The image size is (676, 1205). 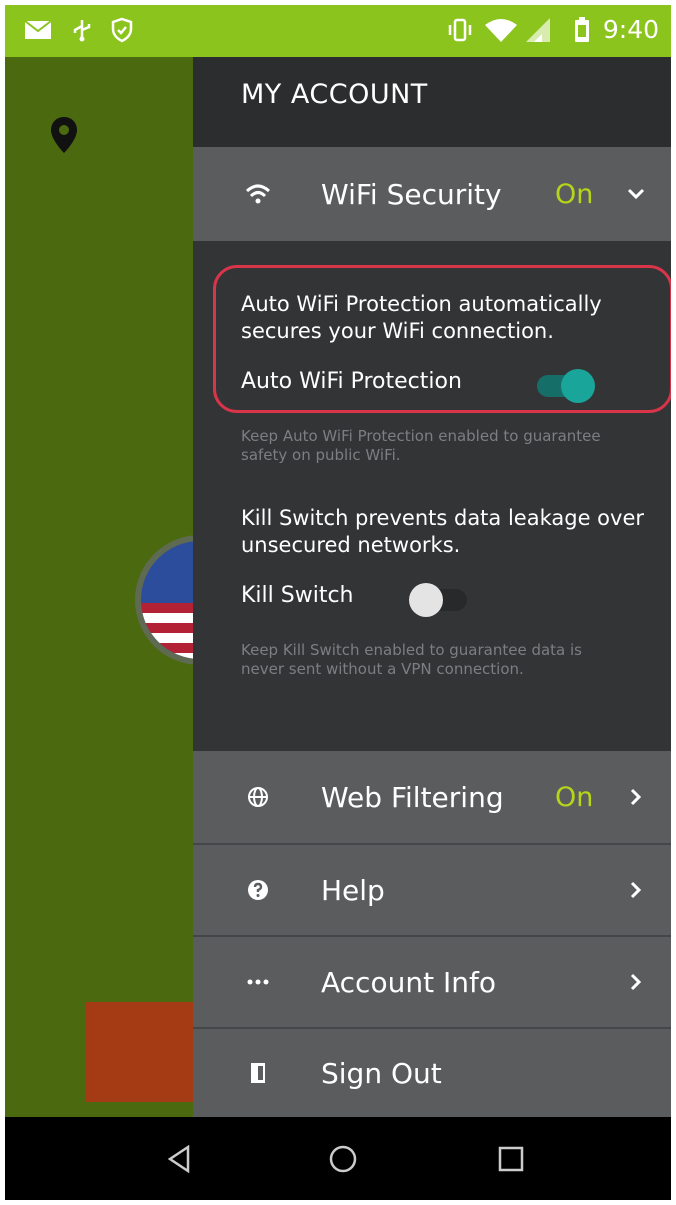 I want to click on web-filtering-label: Web Filtering, so click(x=412, y=797).